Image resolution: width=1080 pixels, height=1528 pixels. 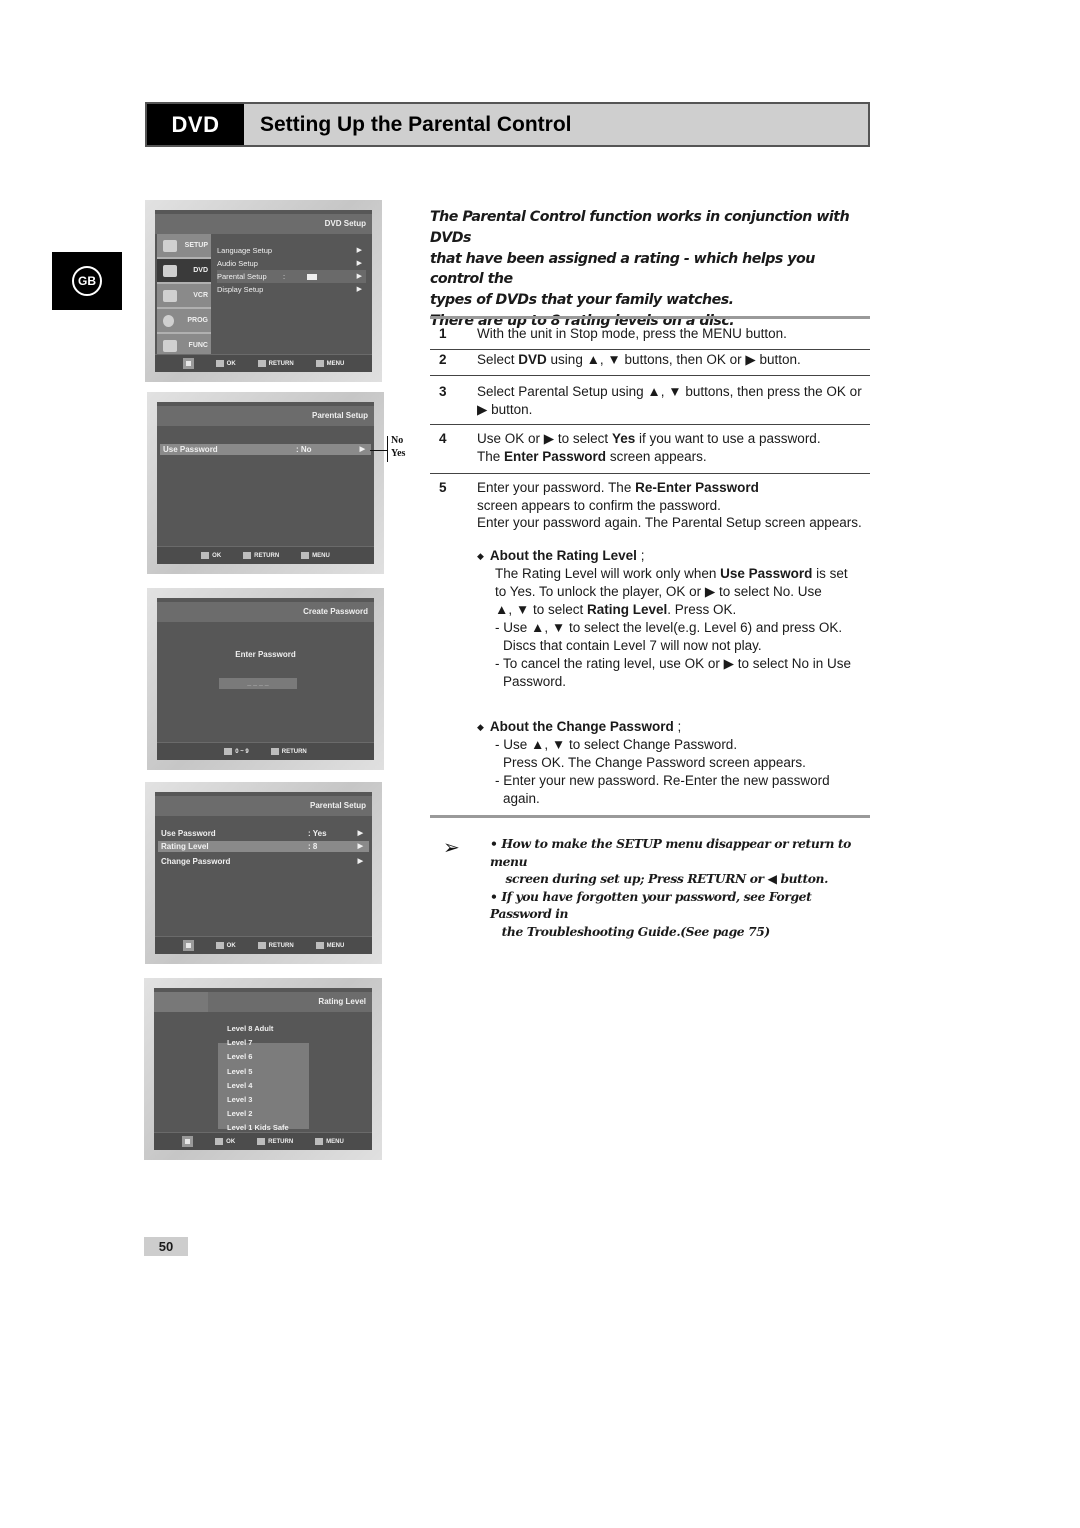 I want to click on osd-title: Create Password, so click(x=265, y=612).